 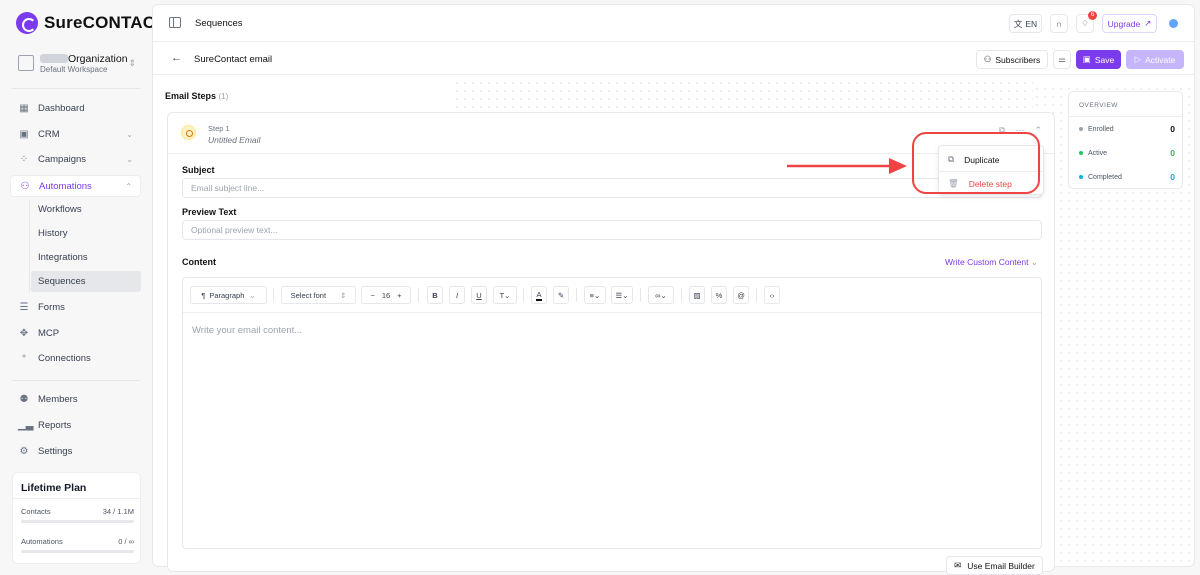 What do you see at coordinates (75, 425) in the screenshot?
I see `sidebar-item-reports: ▁▃ Reports` at bounding box center [75, 425].